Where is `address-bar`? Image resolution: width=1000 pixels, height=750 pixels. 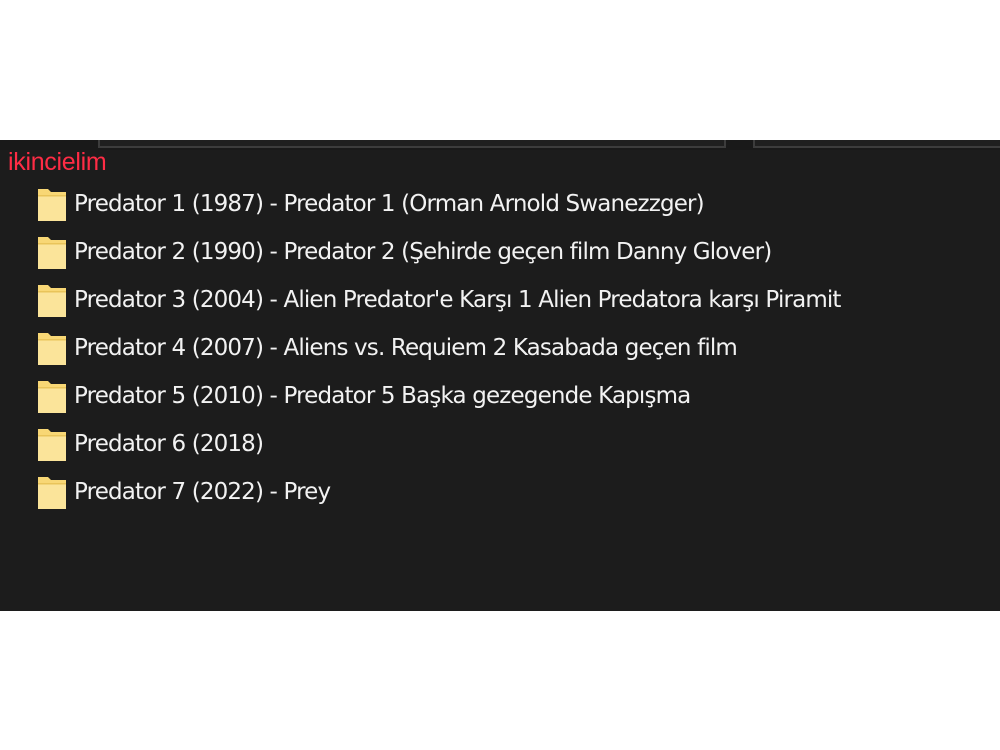 address-bar is located at coordinates (412, 144).